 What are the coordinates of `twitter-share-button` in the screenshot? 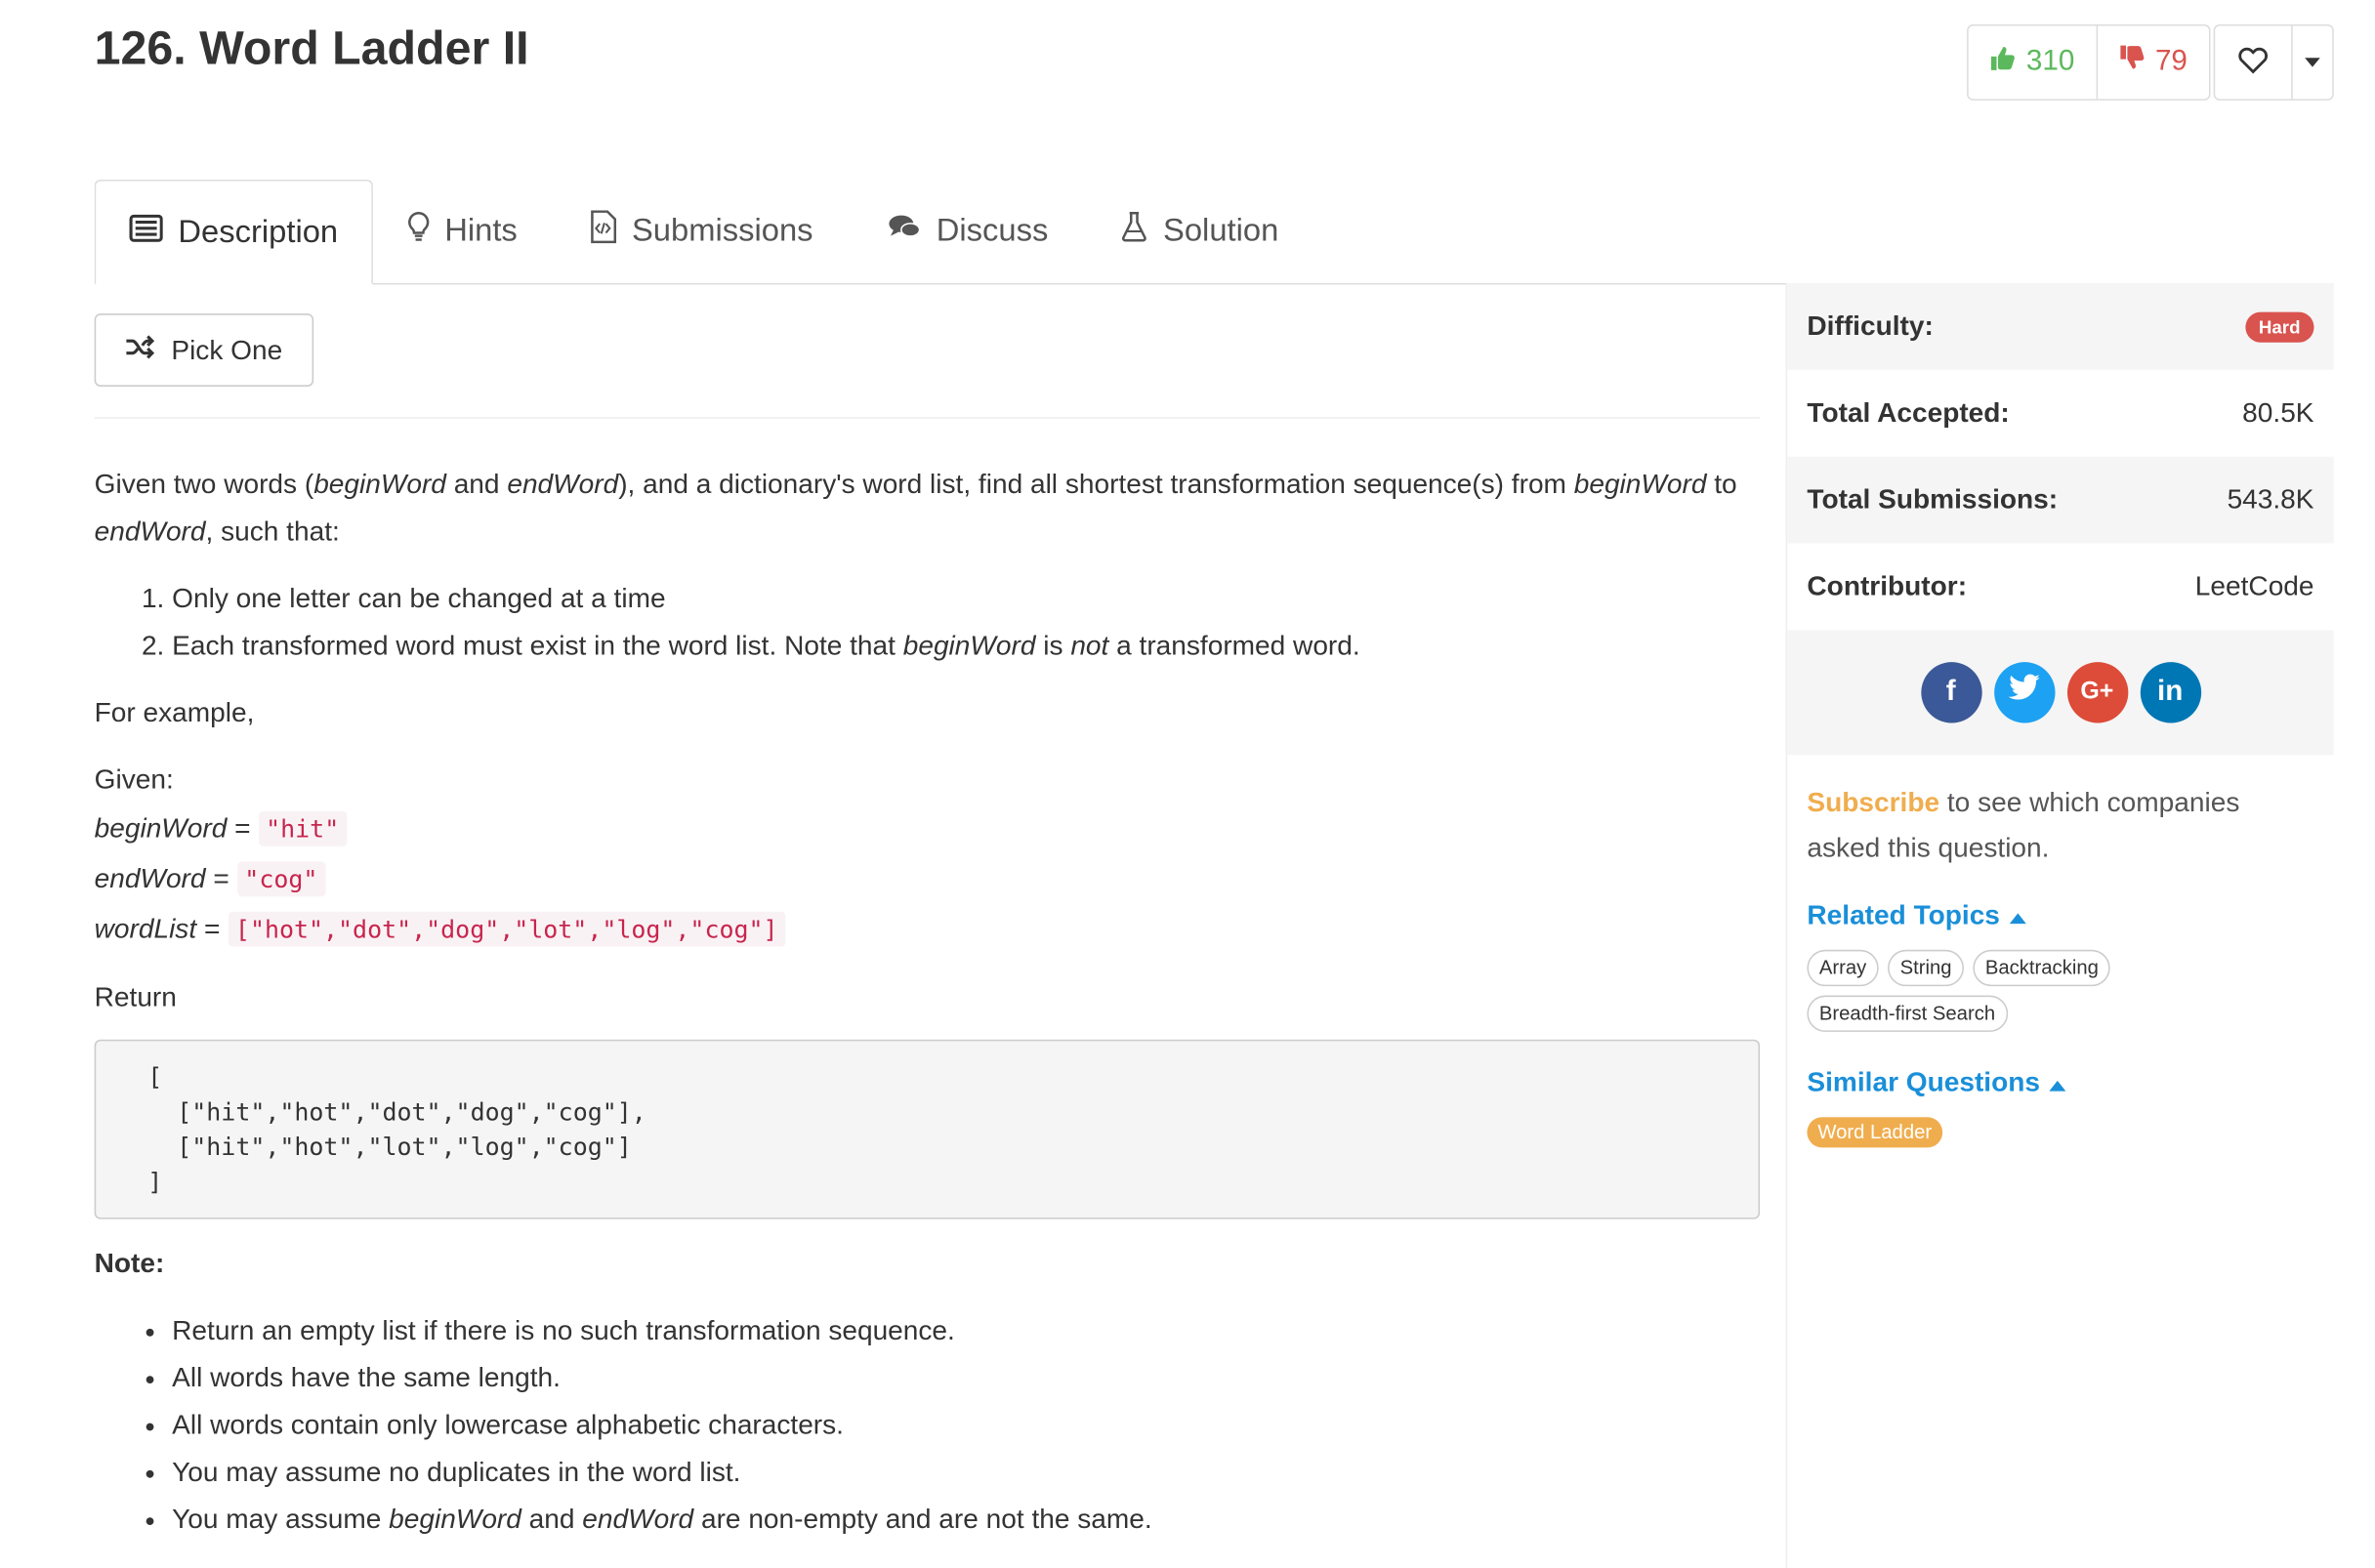 It's located at (2024, 692).